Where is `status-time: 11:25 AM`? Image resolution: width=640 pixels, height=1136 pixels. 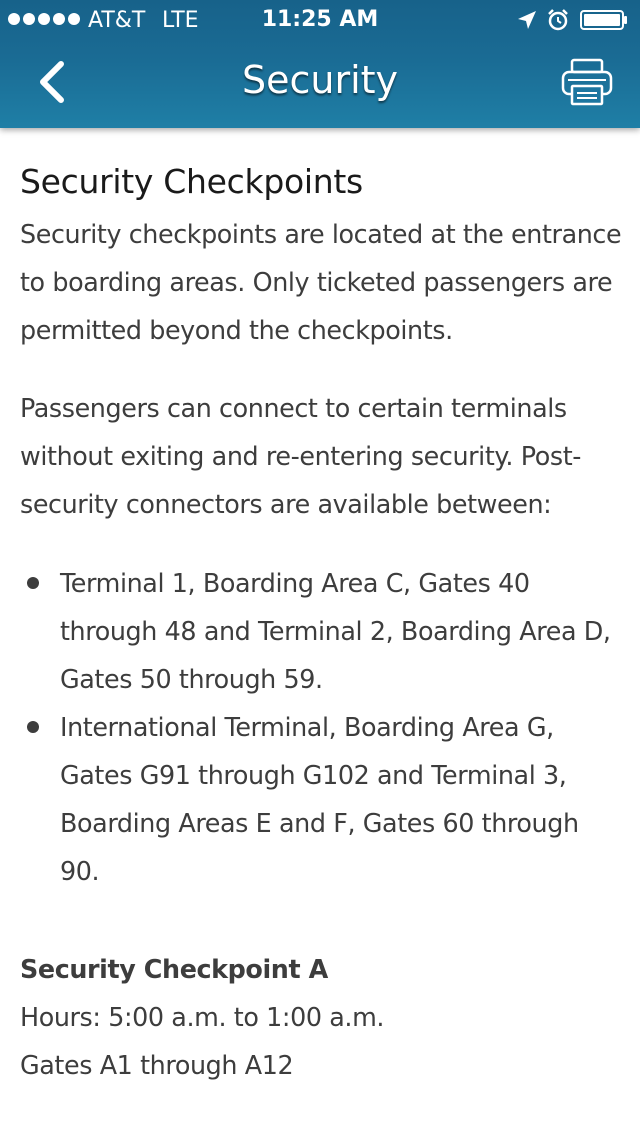
status-time: 11:25 AM is located at coordinates (320, 19).